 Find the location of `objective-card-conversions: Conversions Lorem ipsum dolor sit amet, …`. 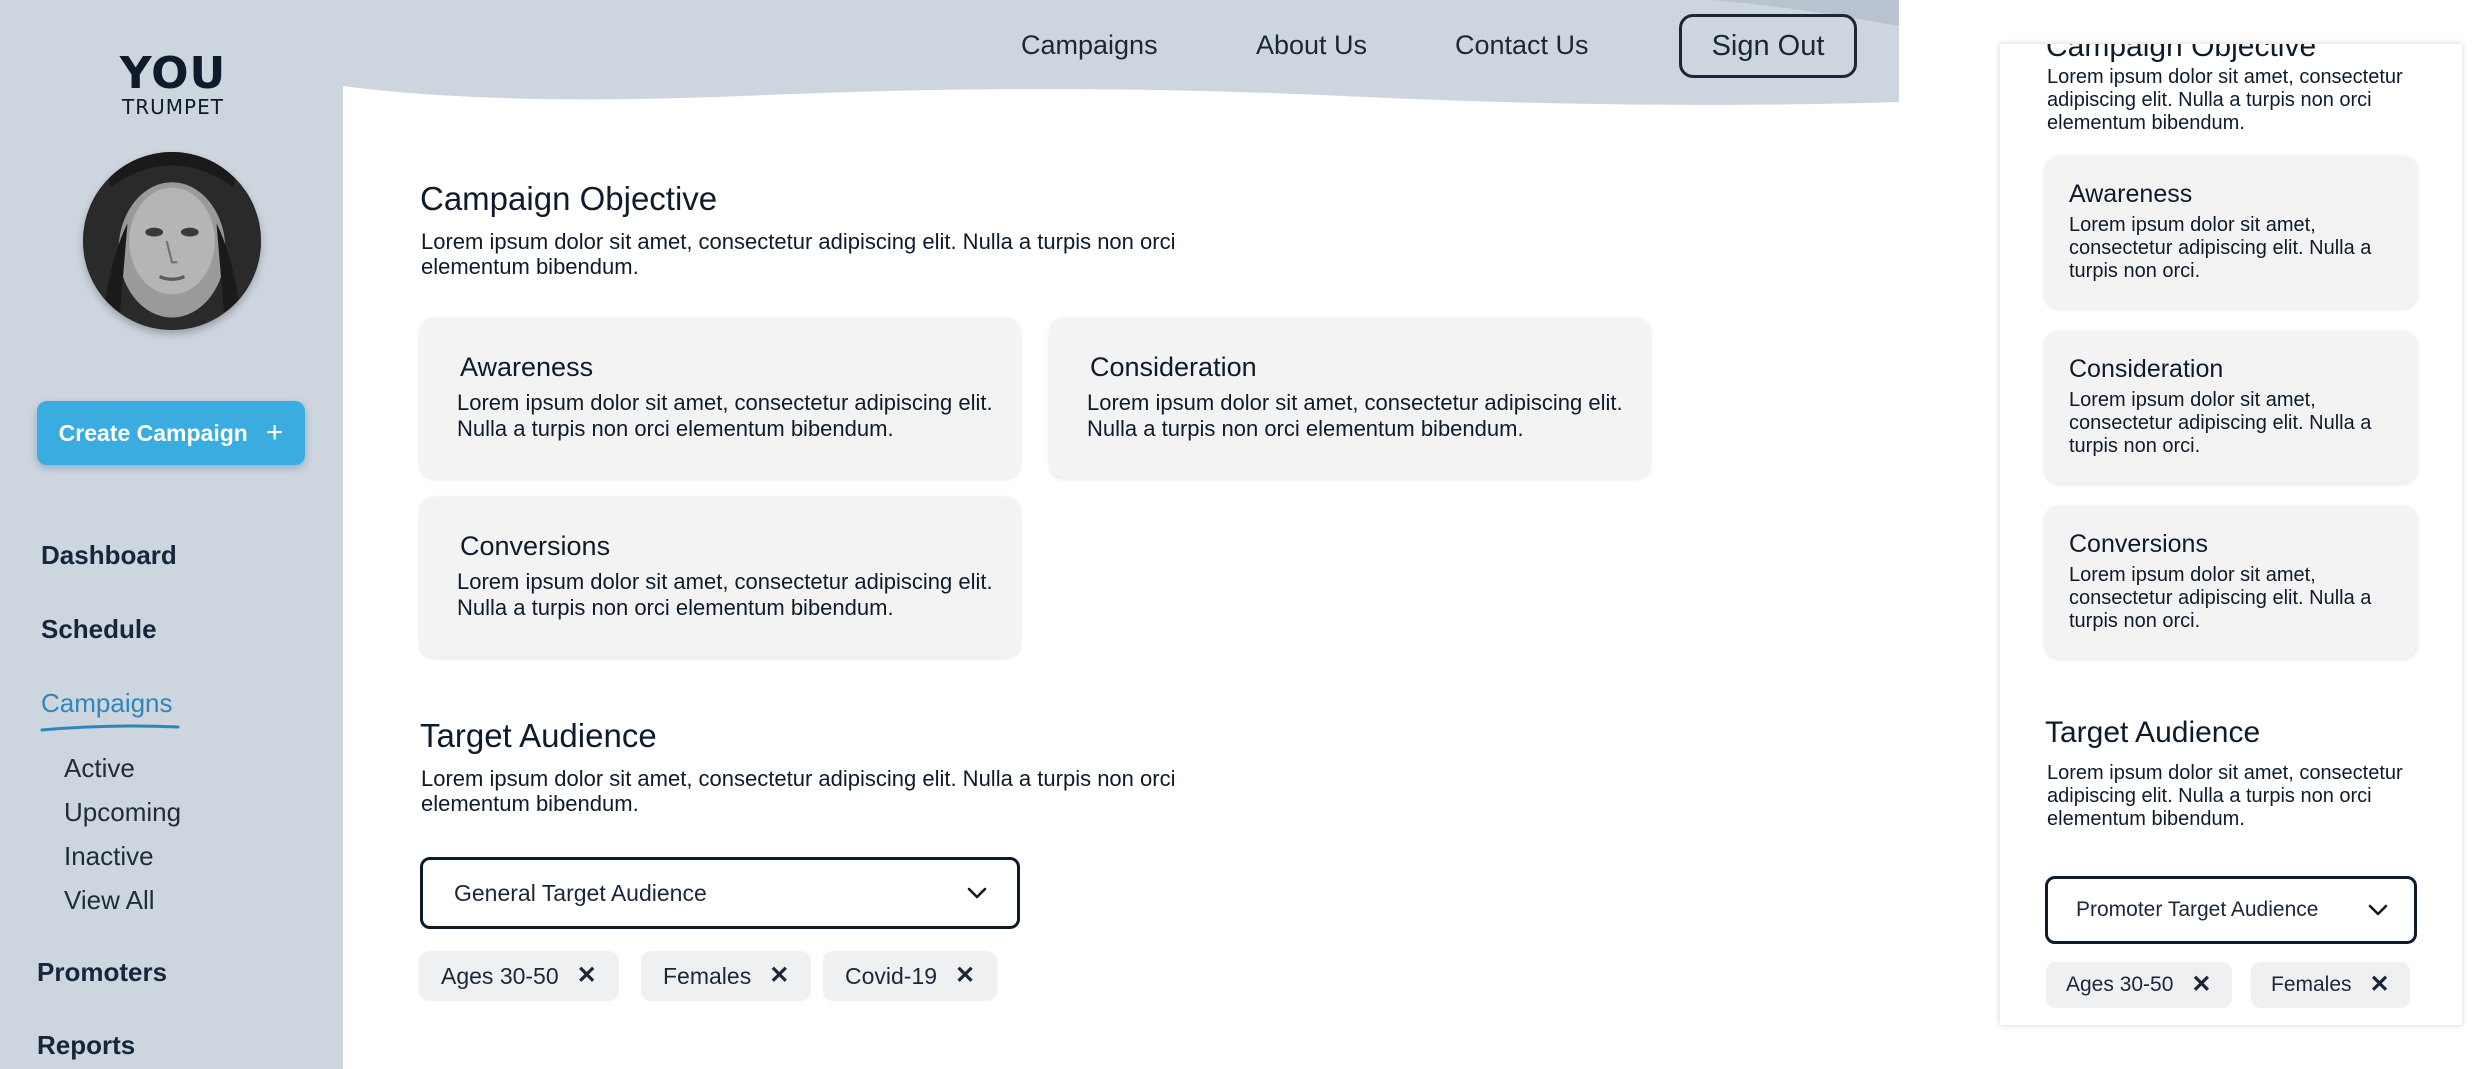

objective-card-conversions: Conversions Lorem ipsum dolor sit amet, … is located at coordinates (720, 577).